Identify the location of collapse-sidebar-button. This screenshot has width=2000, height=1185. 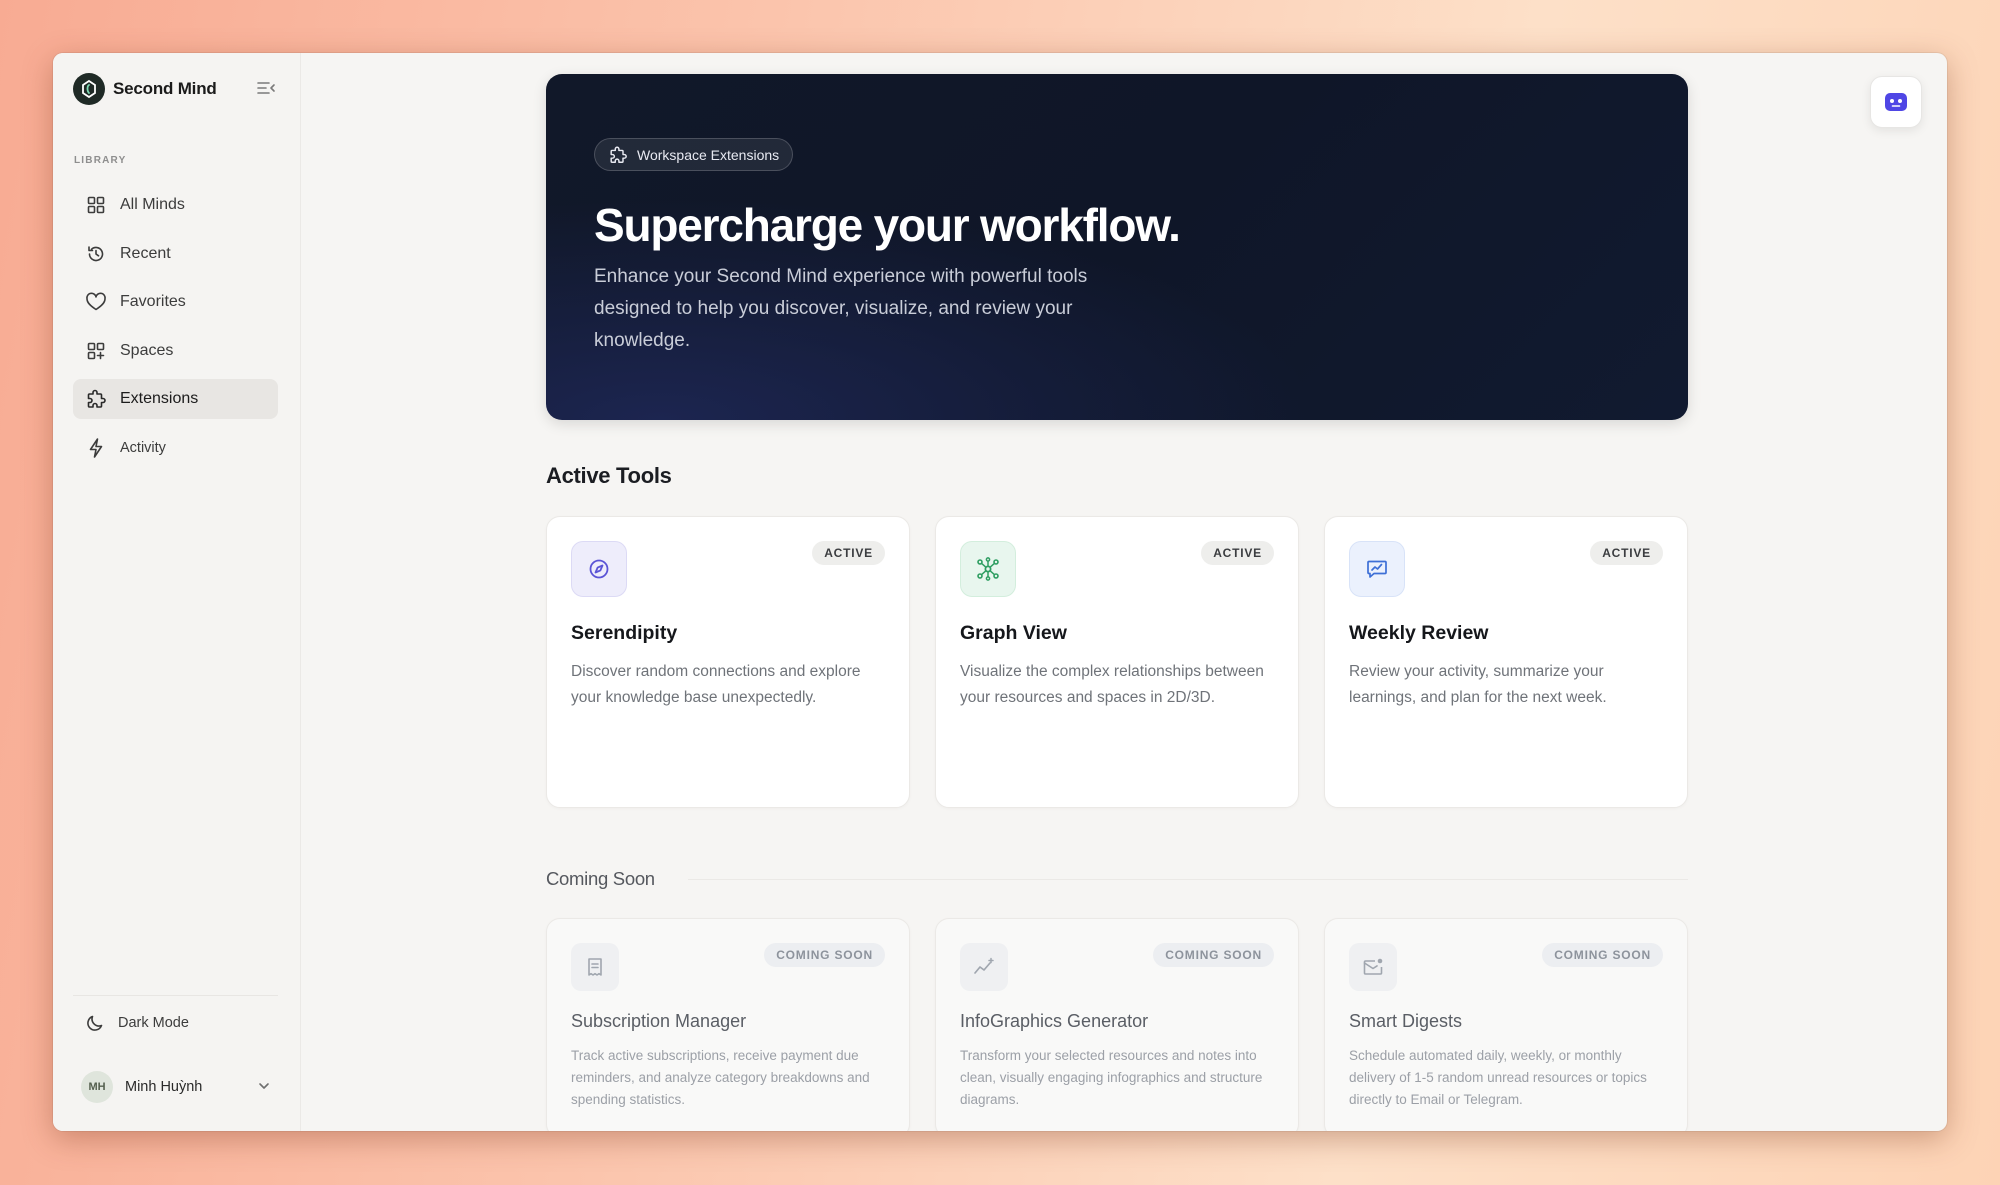
(266, 88).